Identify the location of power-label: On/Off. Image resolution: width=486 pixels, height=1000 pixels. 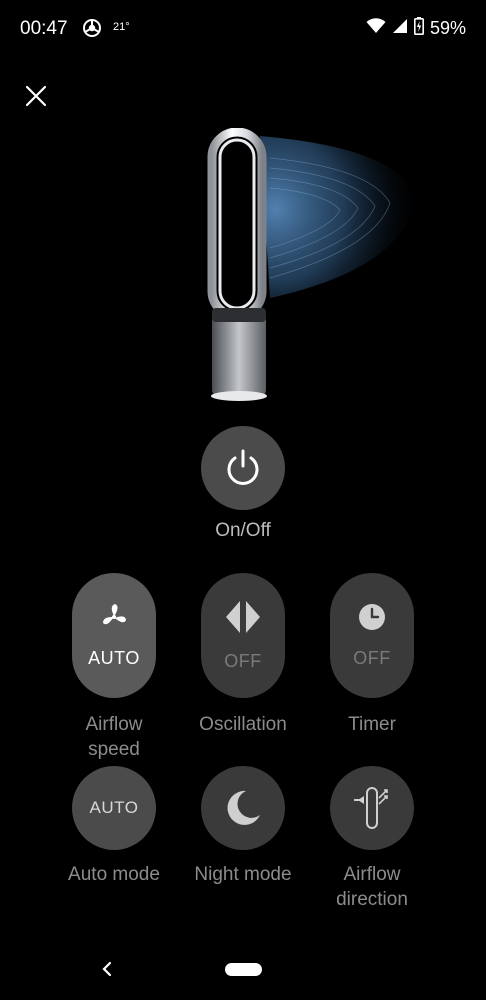
(243, 530).